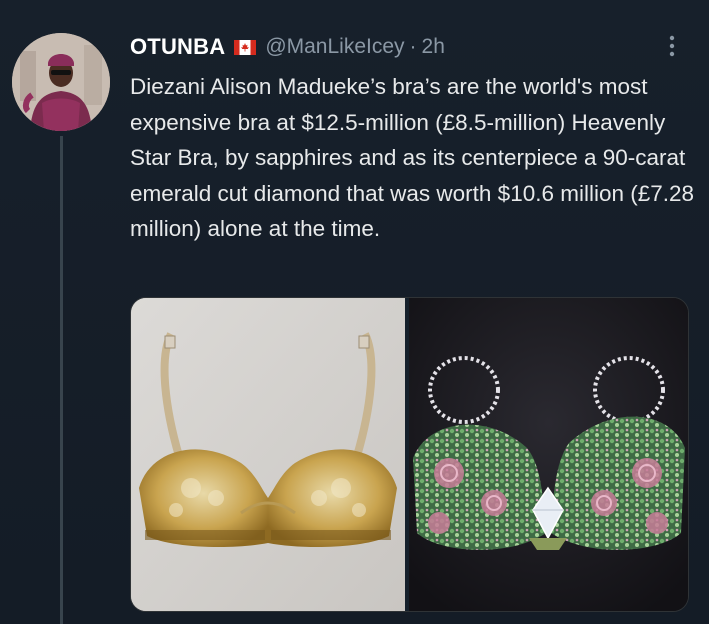  Describe the element at coordinates (672, 46) in the screenshot. I see `more-options-icon` at that location.